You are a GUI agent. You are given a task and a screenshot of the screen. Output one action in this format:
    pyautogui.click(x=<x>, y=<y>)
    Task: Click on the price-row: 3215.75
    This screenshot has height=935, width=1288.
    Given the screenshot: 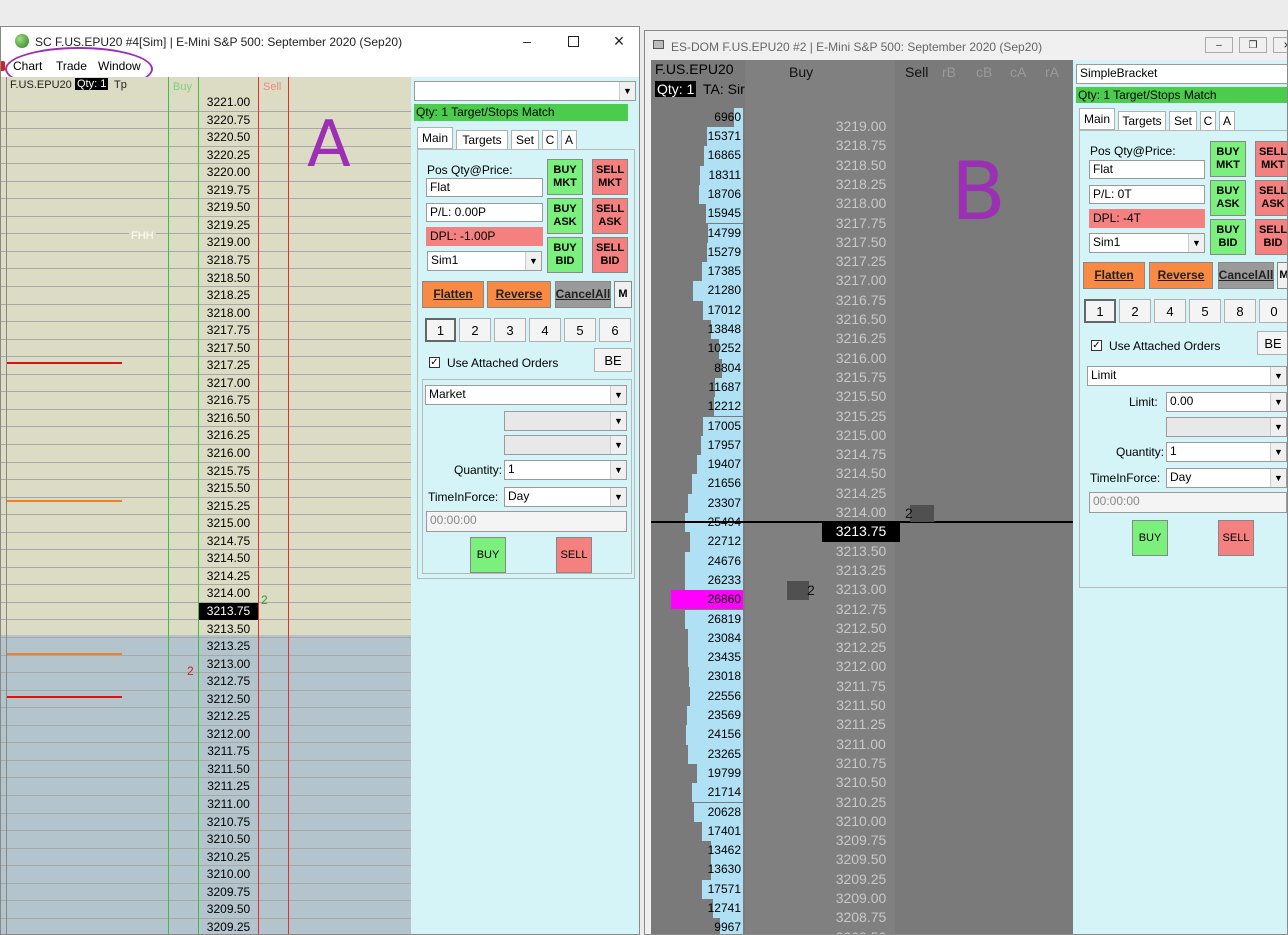 What is the action you would take?
    pyautogui.click(x=206, y=472)
    